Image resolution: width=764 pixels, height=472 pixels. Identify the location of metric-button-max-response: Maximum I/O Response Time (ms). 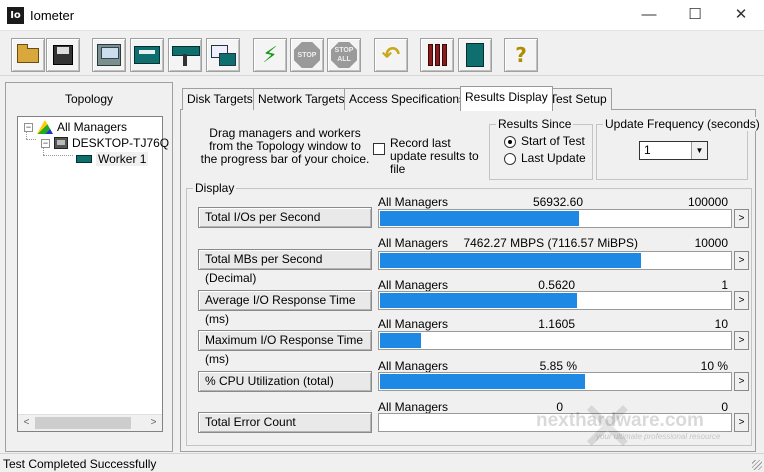
(285, 348).